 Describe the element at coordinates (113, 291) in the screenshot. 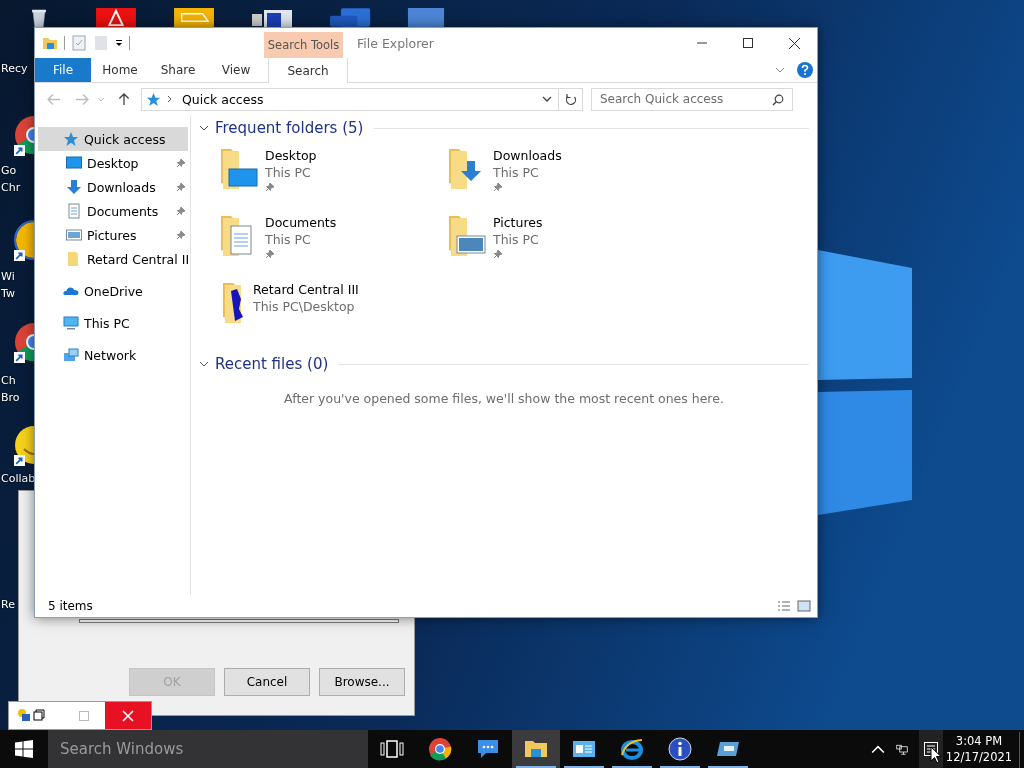

I see `nav-item: OneDrive` at that location.